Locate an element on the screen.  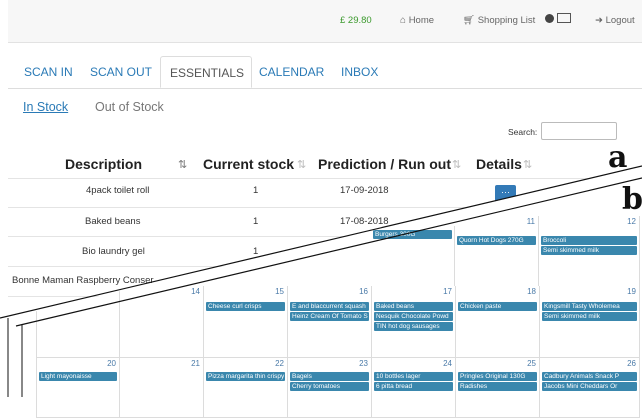
panel-label-a: a is located at coordinates (618, 157).